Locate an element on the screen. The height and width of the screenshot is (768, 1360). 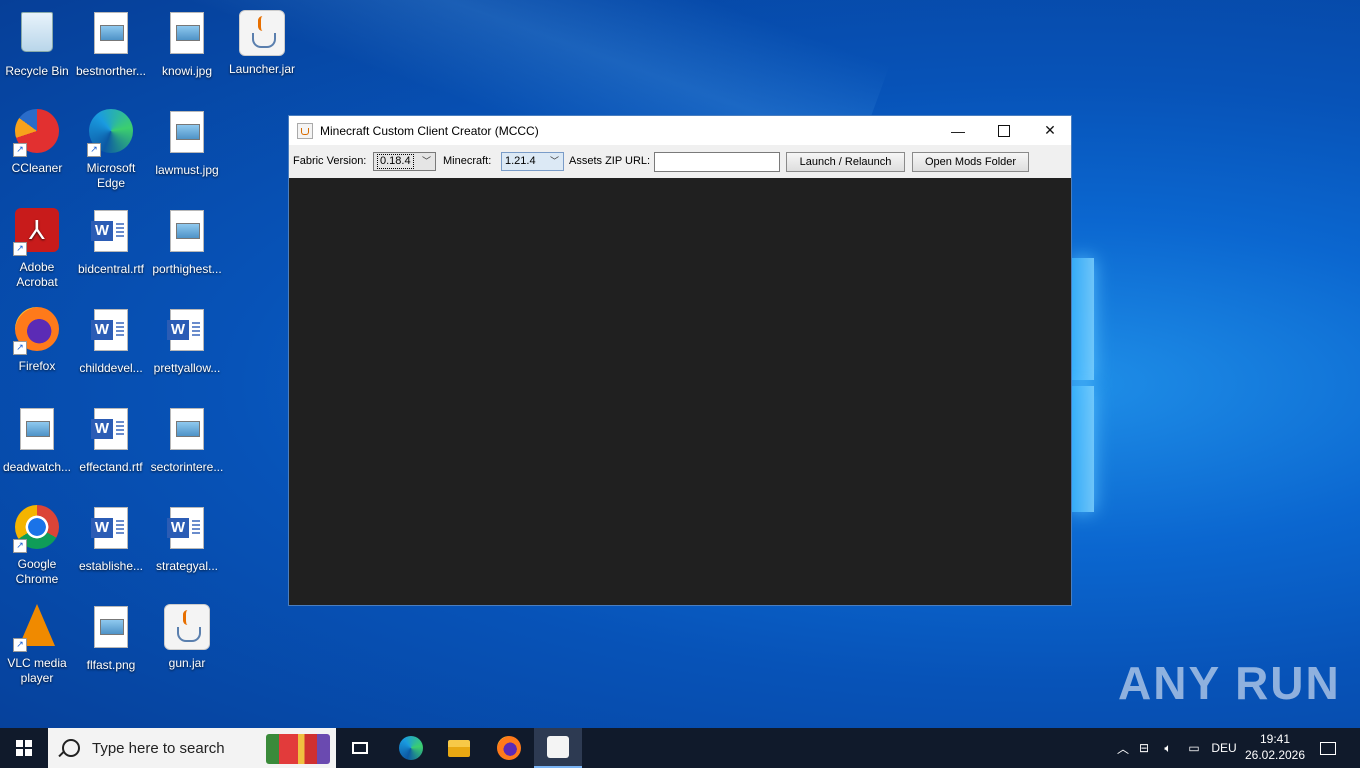
chrome-icon: ↗ is located at coordinates (37, 529).